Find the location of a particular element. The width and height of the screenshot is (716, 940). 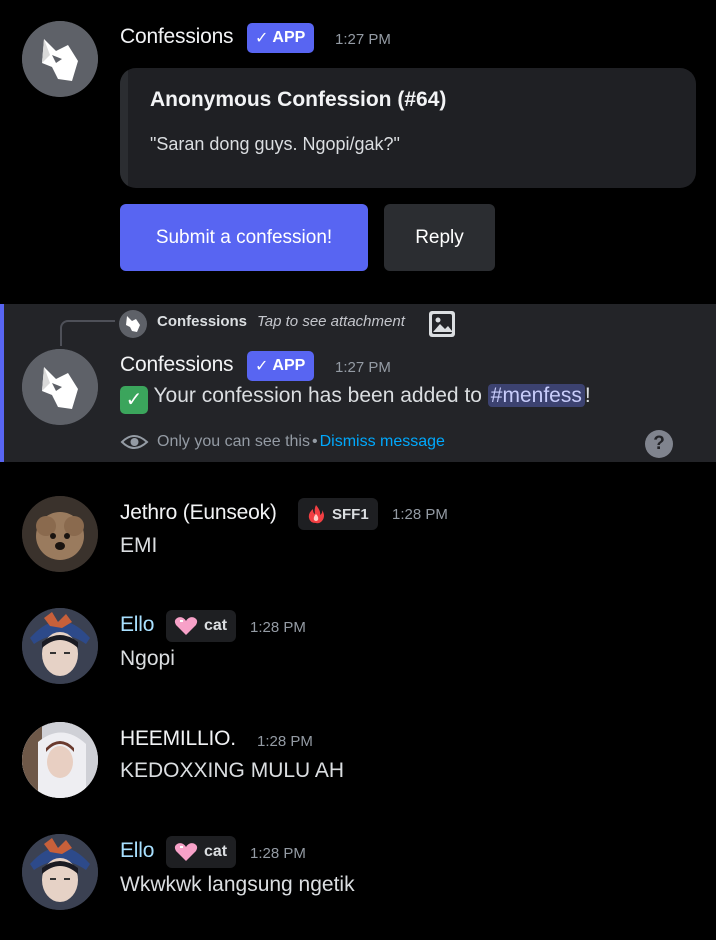

reply-connector is located at coordinates (87, 333).